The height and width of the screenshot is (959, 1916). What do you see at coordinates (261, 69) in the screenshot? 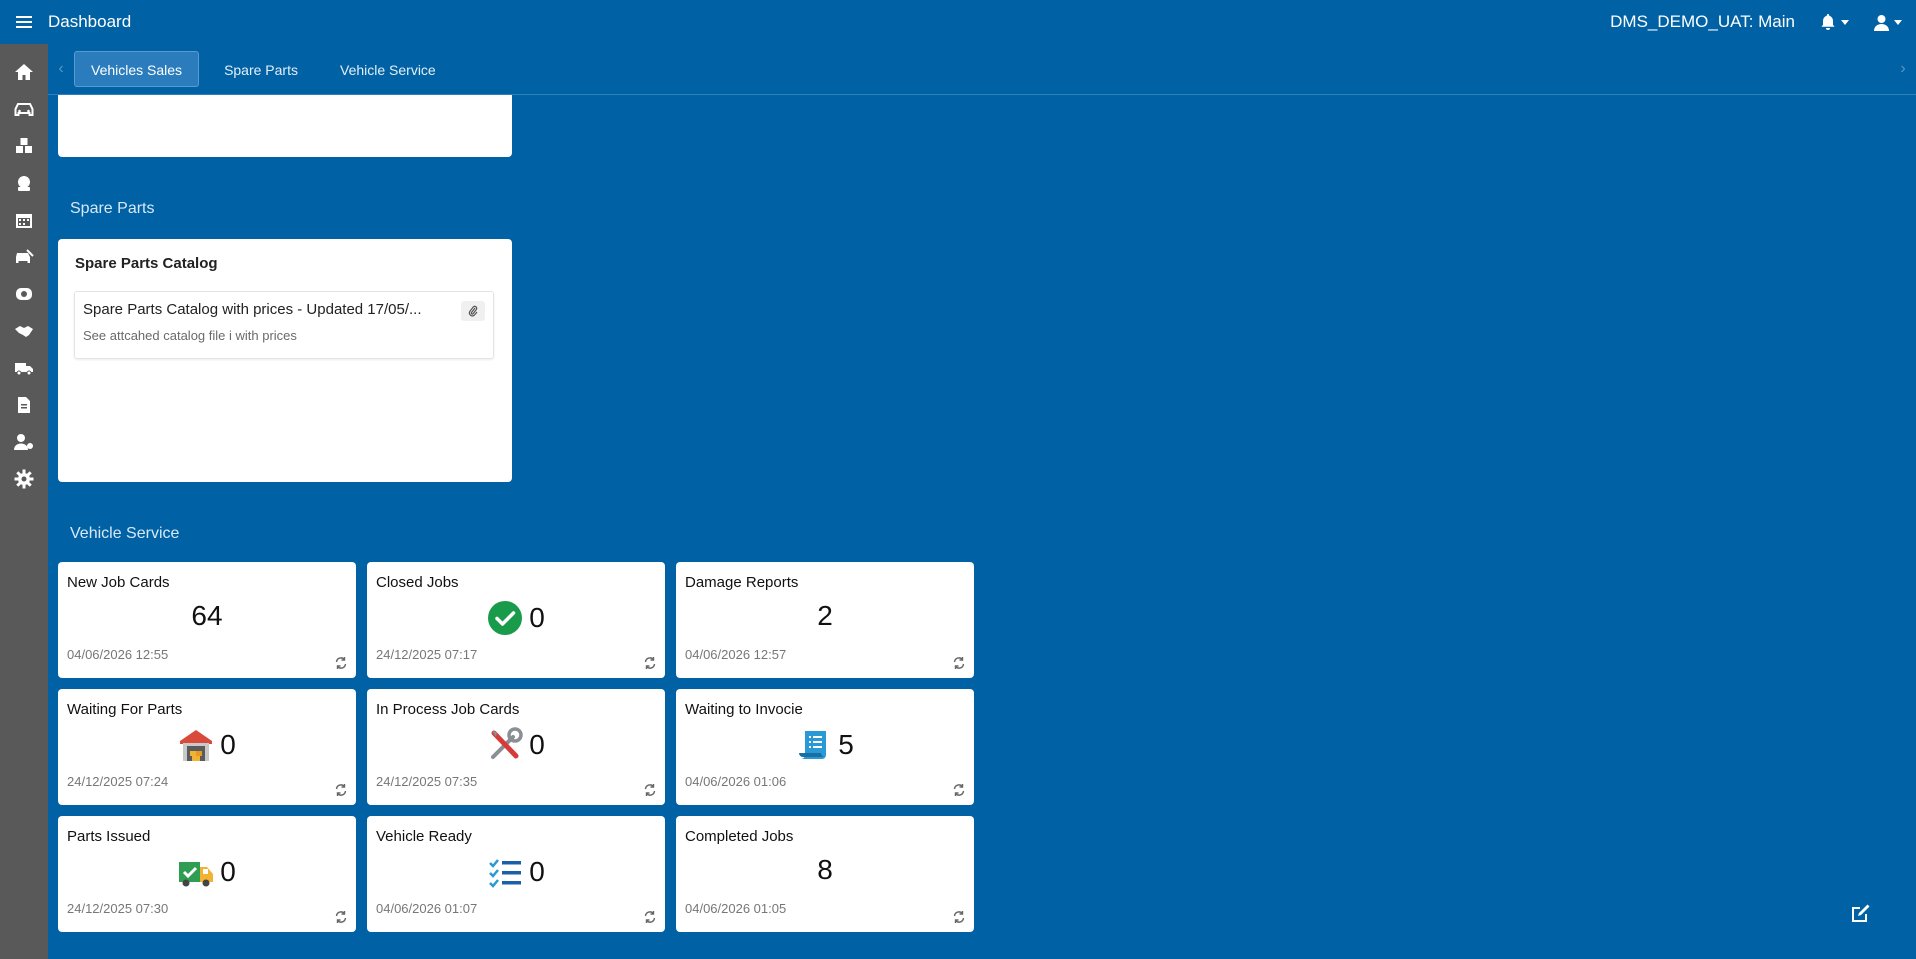
I see `tab-spare-parts: Spare Parts` at bounding box center [261, 69].